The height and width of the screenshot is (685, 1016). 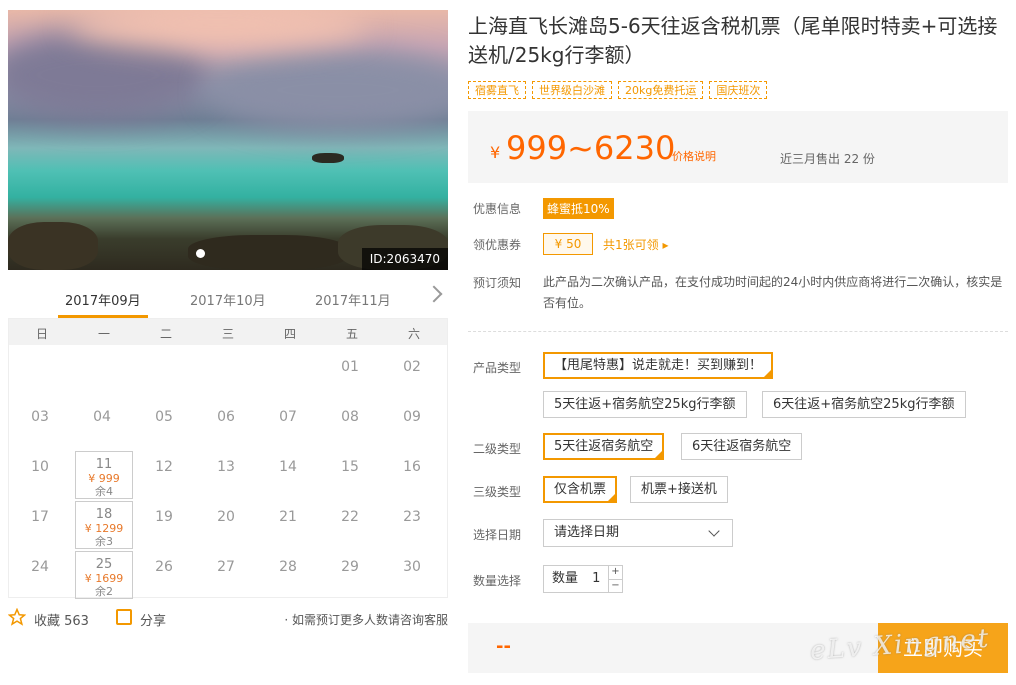 I want to click on calendar-day: 16, so click(x=412, y=476).